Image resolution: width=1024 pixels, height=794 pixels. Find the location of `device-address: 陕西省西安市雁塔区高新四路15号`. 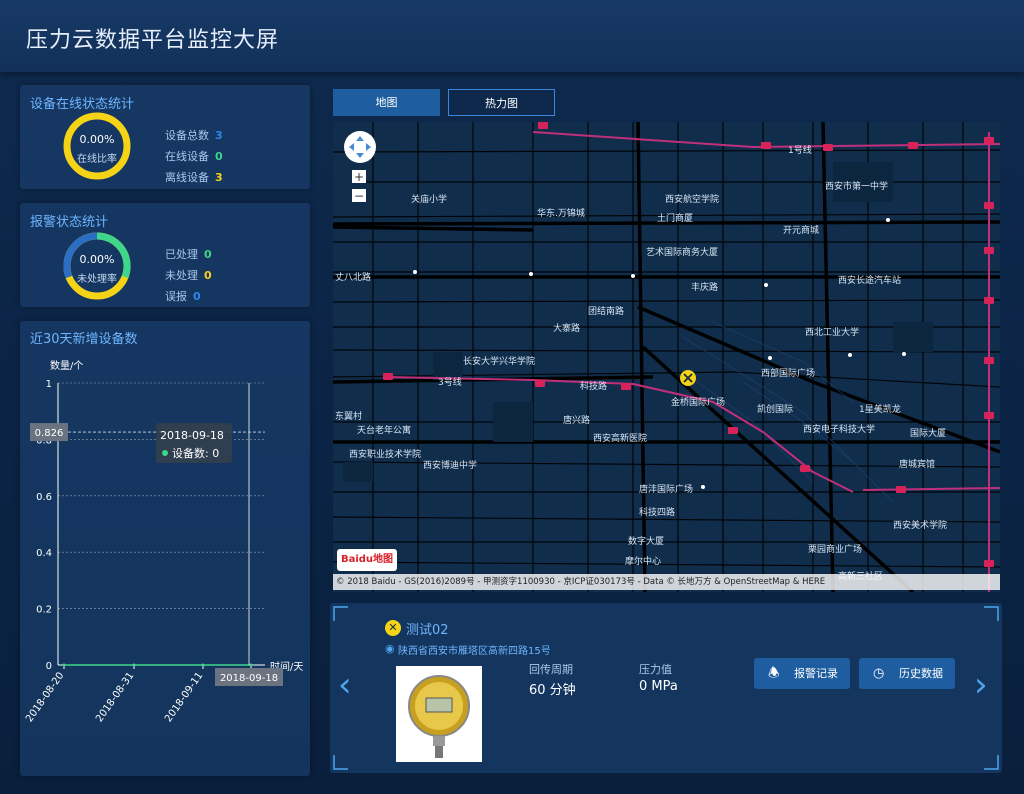

device-address: 陕西省西安市雁塔区高新四路15号 is located at coordinates (474, 651).